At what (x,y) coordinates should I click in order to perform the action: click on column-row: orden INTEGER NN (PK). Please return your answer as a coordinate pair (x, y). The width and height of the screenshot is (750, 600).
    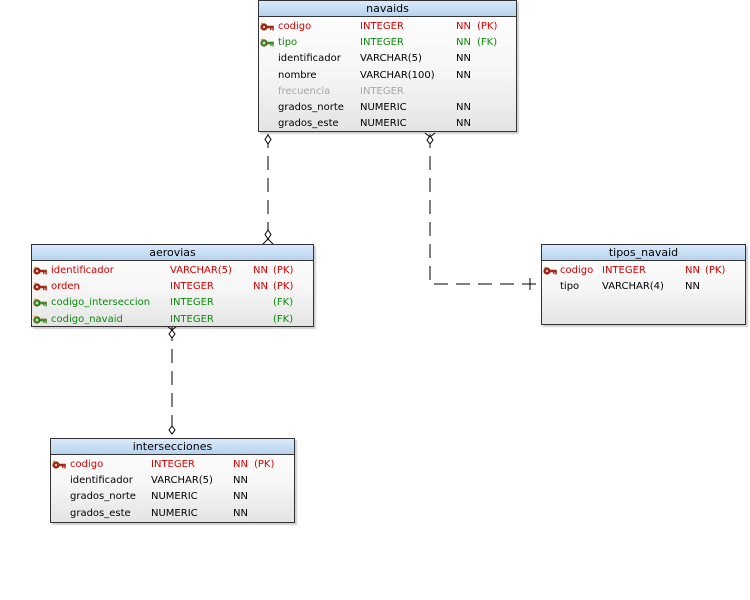
    Looking at the image, I should click on (172, 287).